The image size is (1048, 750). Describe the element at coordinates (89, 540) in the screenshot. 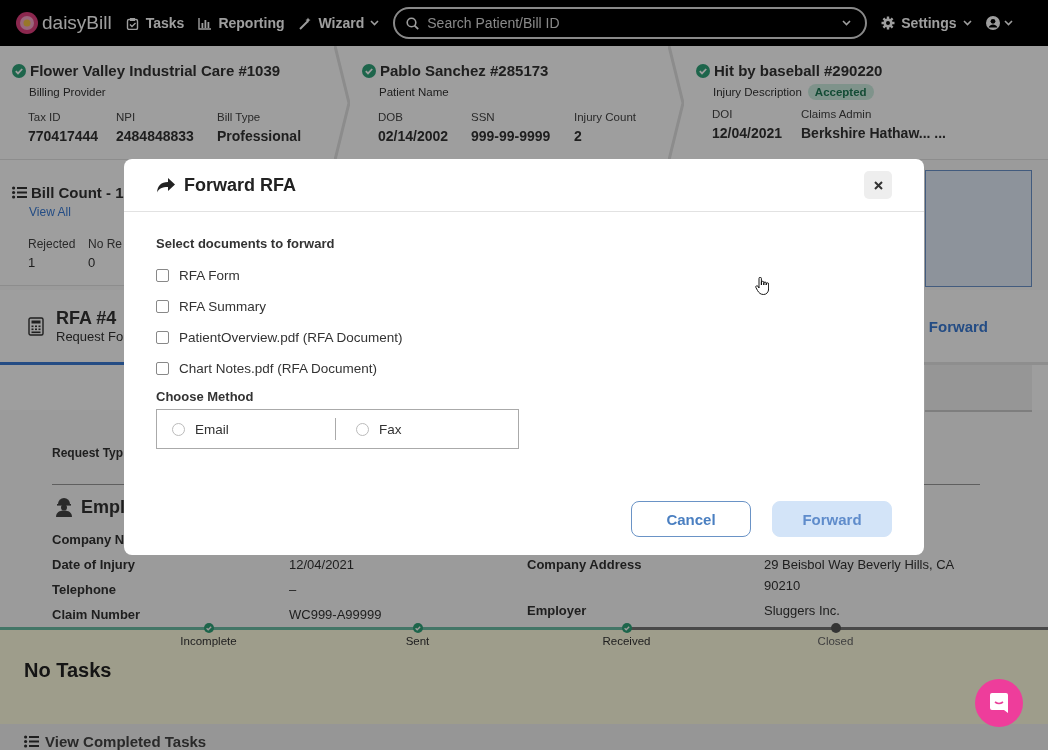

I see `field-label: Company N` at that location.